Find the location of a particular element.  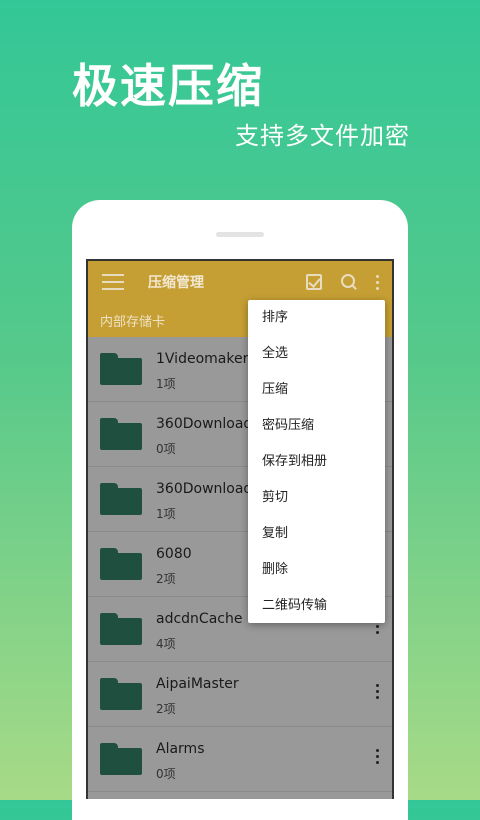

menu-item-save-to-album: 保存到相册 is located at coordinates (316, 462).